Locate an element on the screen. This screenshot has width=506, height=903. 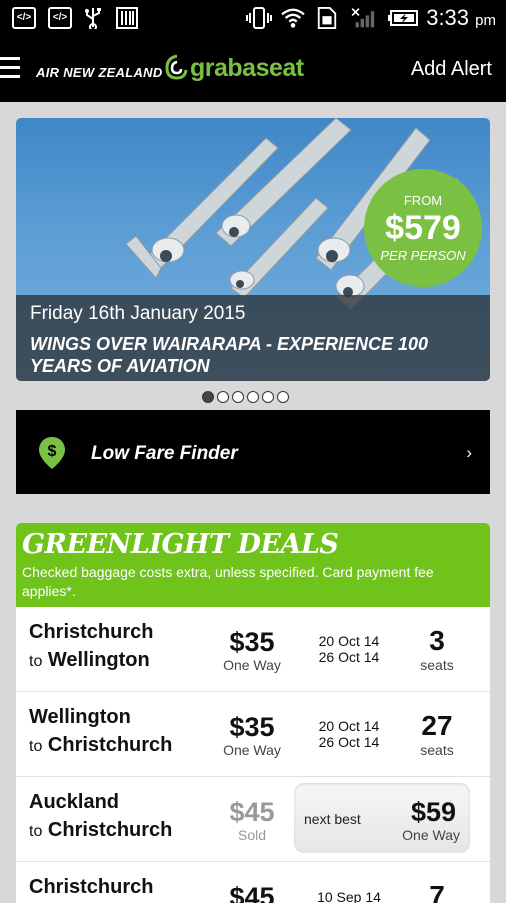
next-best-button: next best $59 One Way is located at coordinates (382, 818).